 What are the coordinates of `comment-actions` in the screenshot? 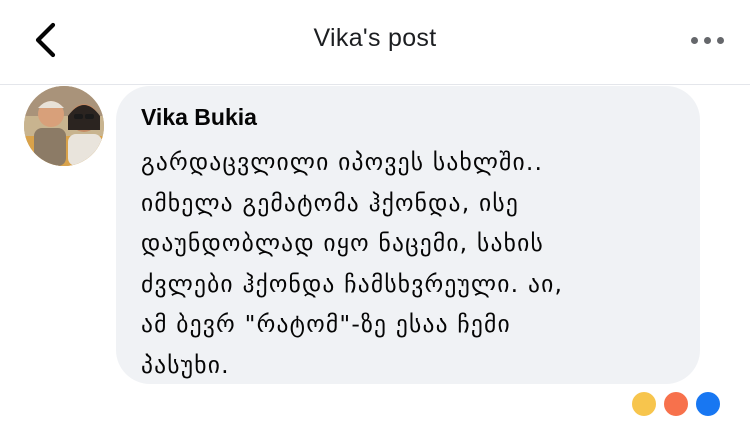 It's located at (440, 406).